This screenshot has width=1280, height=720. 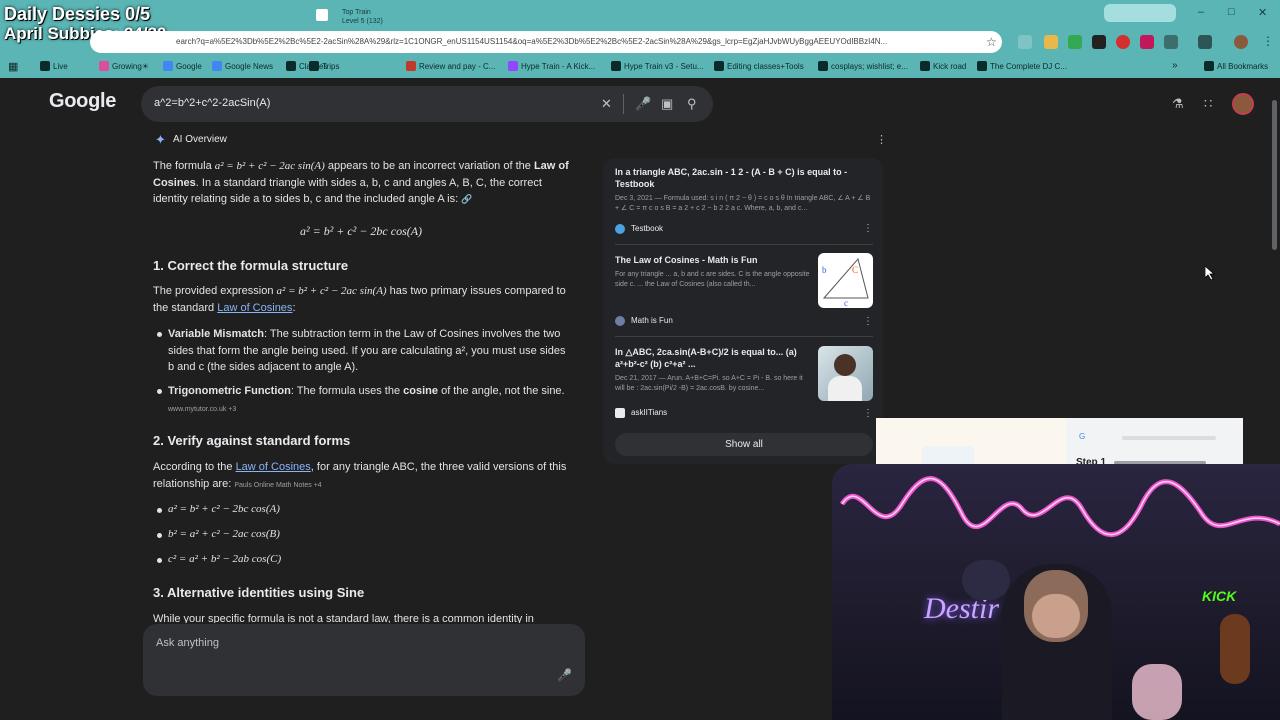 I want to click on ask-box: Ask anything 🎤, so click(x=364, y=660).